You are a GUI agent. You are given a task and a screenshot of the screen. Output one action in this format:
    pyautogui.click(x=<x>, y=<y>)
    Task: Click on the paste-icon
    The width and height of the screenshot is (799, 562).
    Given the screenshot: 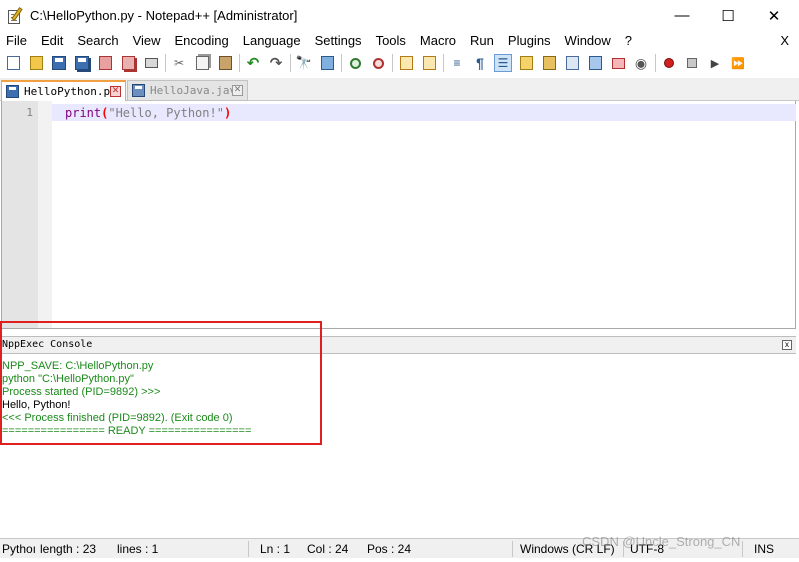 What is the action you would take?
    pyautogui.click(x=225, y=63)
    